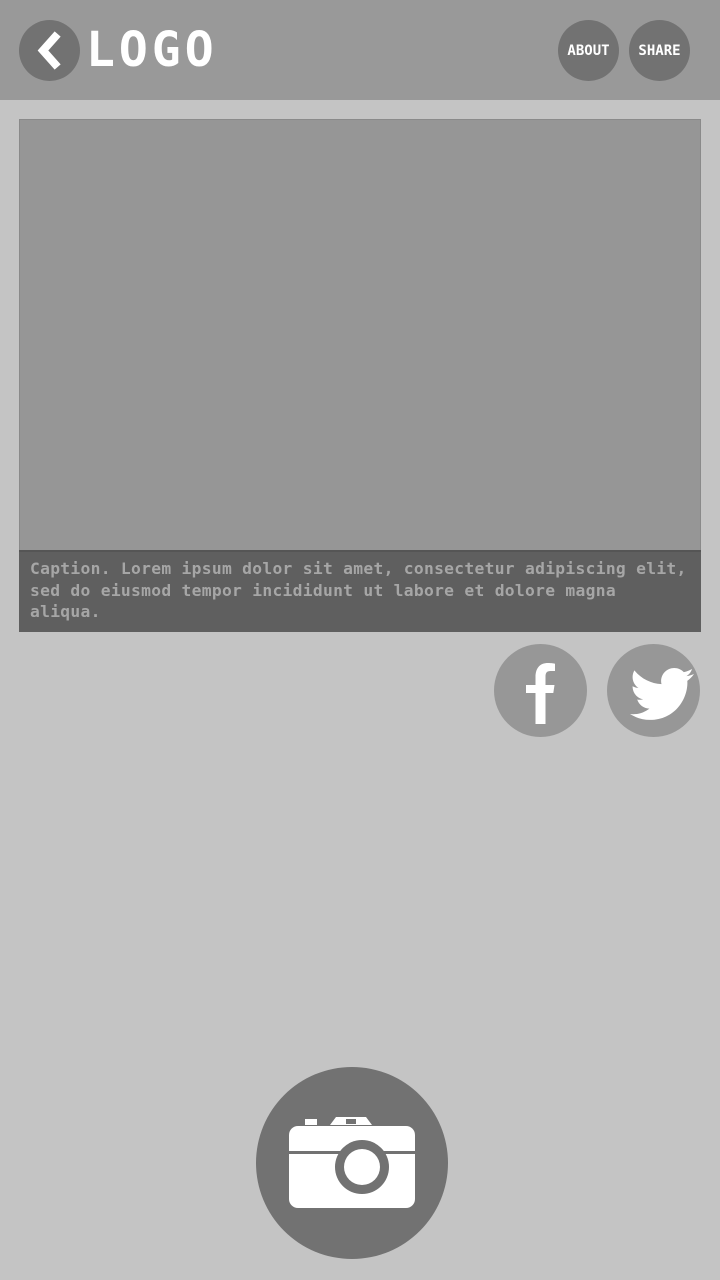 The width and height of the screenshot is (720, 1280). I want to click on logo: LOGO, so click(152, 50).